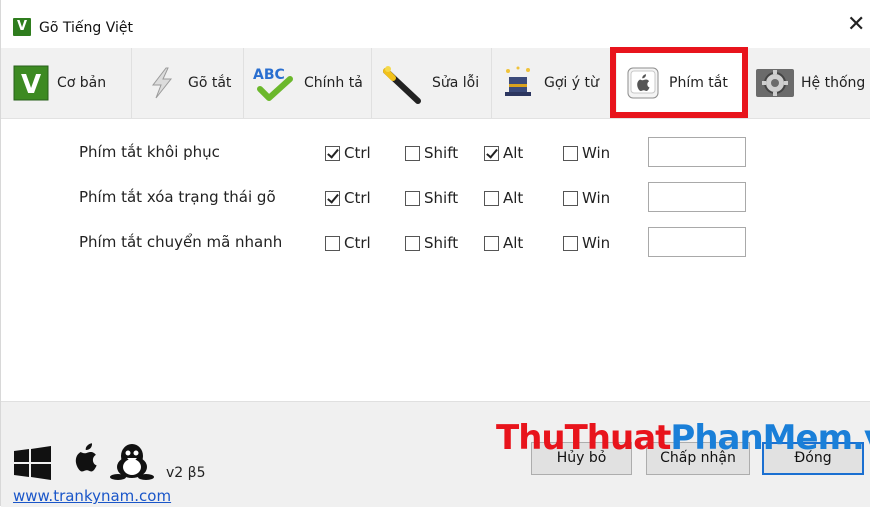  I want to click on windows-icon, so click(33, 465).